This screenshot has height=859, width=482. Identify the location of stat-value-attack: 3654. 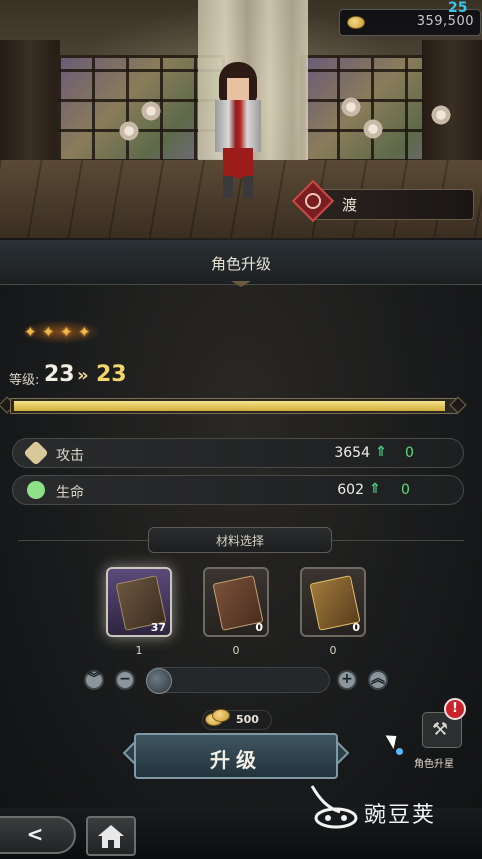
(352, 453).